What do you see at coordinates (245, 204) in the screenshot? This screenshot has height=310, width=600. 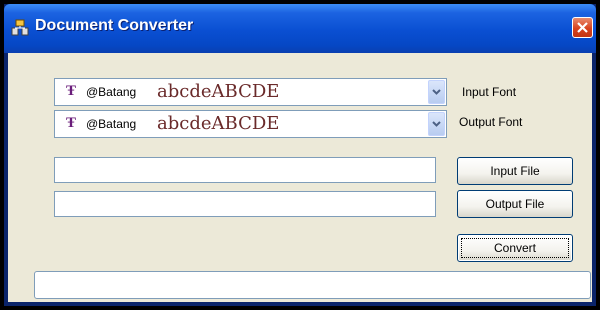 I see `output-file-field` at bounding box center [245, 204].